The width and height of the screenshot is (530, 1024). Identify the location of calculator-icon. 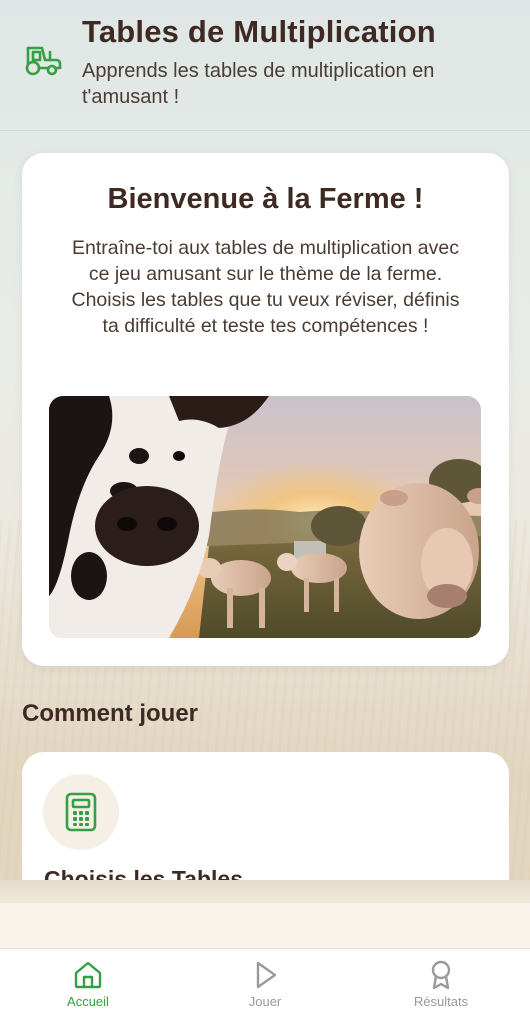
(81, 812).